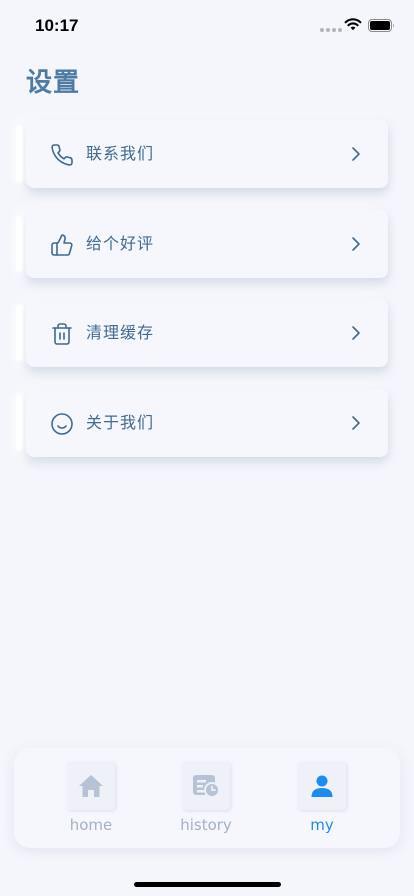 The height and width of the screenshot is (896, 414). I want to click on tab-my: my, so click(322, 798).